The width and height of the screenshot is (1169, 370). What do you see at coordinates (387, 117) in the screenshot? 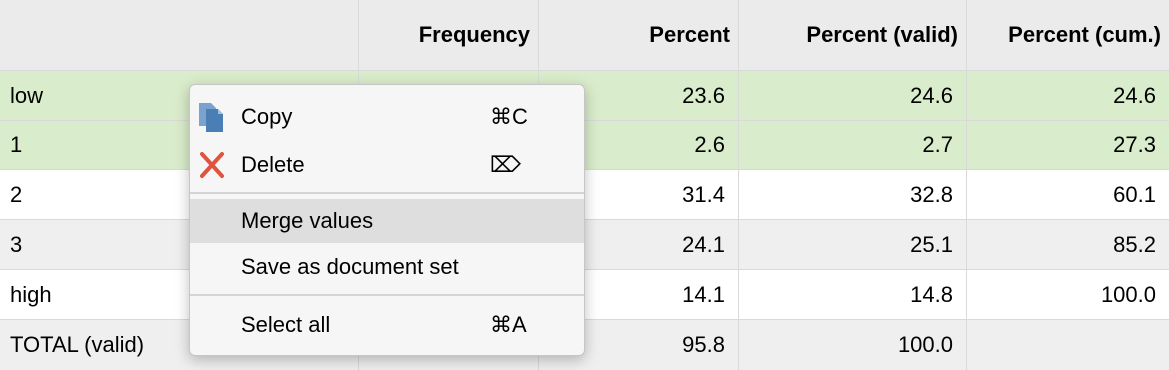
I see `menu-item-copy: Copy ⌘C` at bounding box center [387, 117].